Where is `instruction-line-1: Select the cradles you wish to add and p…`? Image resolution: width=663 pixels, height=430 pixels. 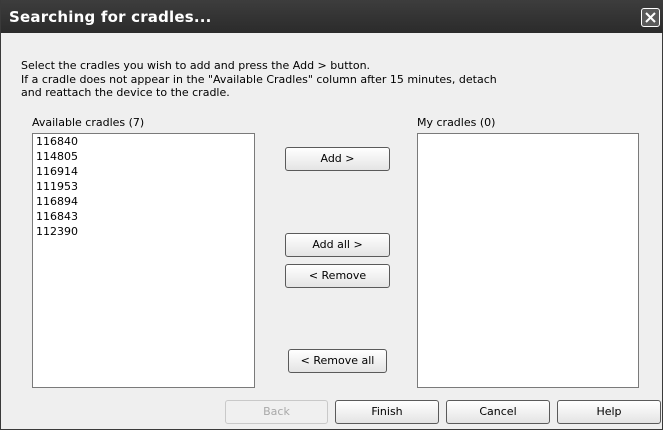
instruction-line-1: Select the cradles you wish to add and p… is located at coordinates (196, 65).